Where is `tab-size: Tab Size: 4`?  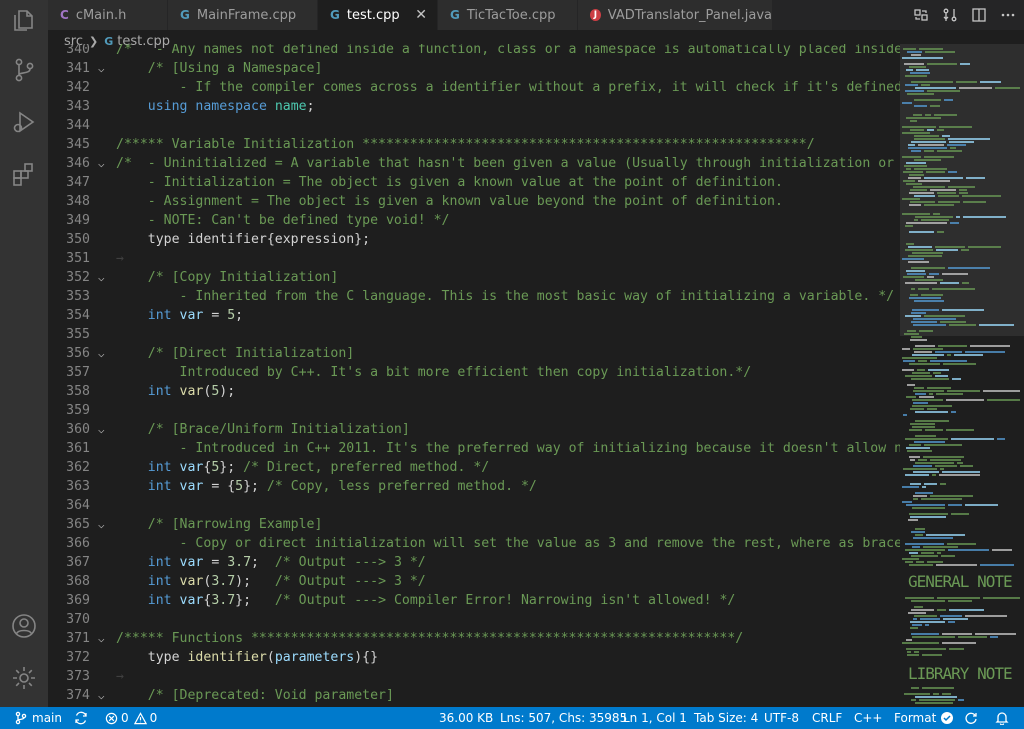
tab-size: Tab Size: 4 is located at coordinates (726, 718).